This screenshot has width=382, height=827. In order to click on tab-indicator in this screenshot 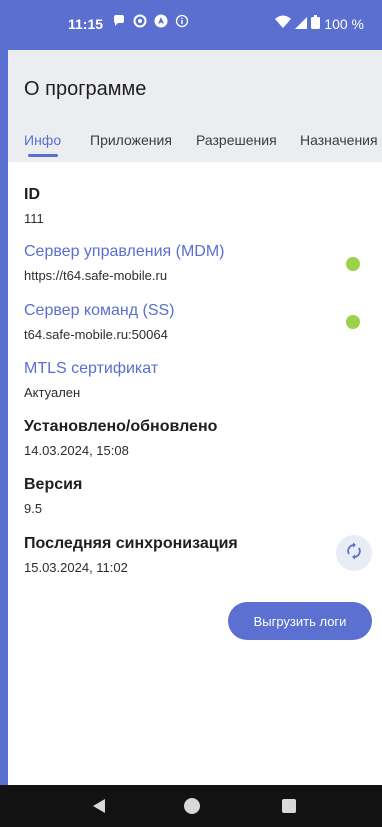, I will do `click(43, 155)`.